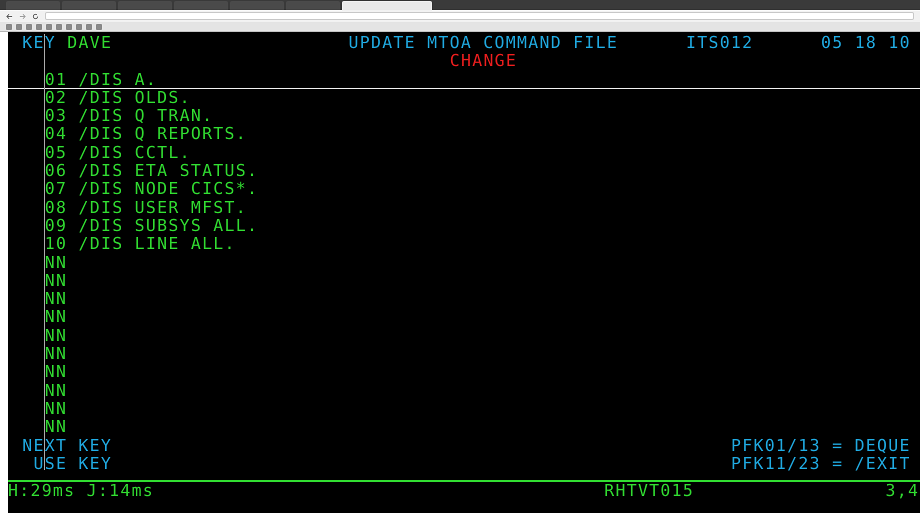 Image resolution: width=920 pixels, height=514 pixels. Describe the element at coordinates (903, 491) in the screenshot. I see `cursor-position: 3,4` at that location.